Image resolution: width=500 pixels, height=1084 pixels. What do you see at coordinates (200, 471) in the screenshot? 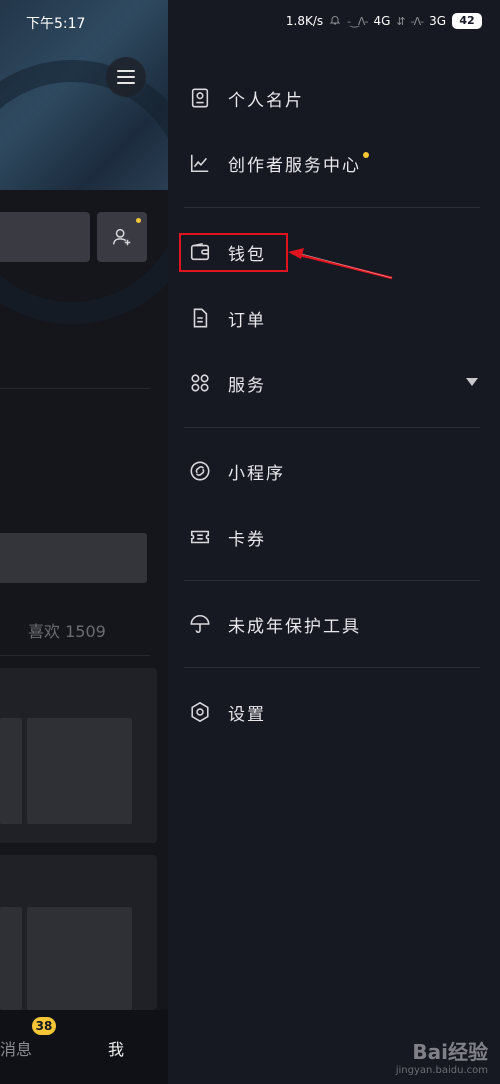
I see `mini-program-link-icon` at bounding box center [200, 471].